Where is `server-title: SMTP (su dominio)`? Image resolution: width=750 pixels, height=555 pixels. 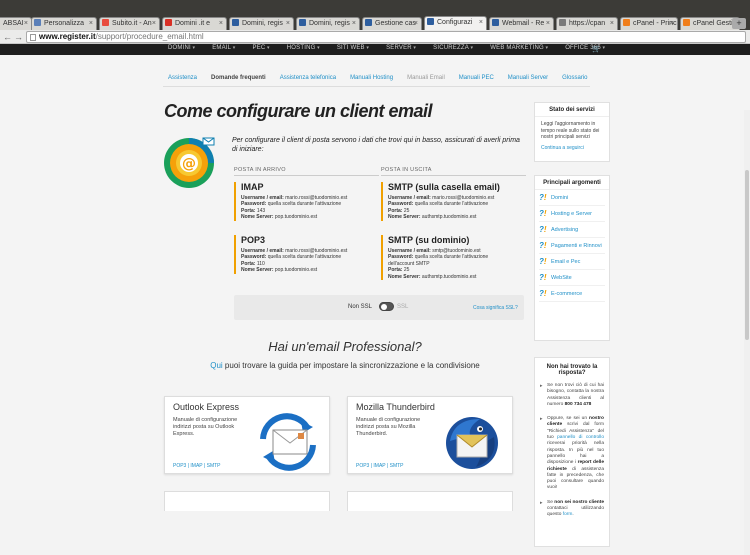 server-title: SMTP (su dominio) is located at coordinates (429, 240).